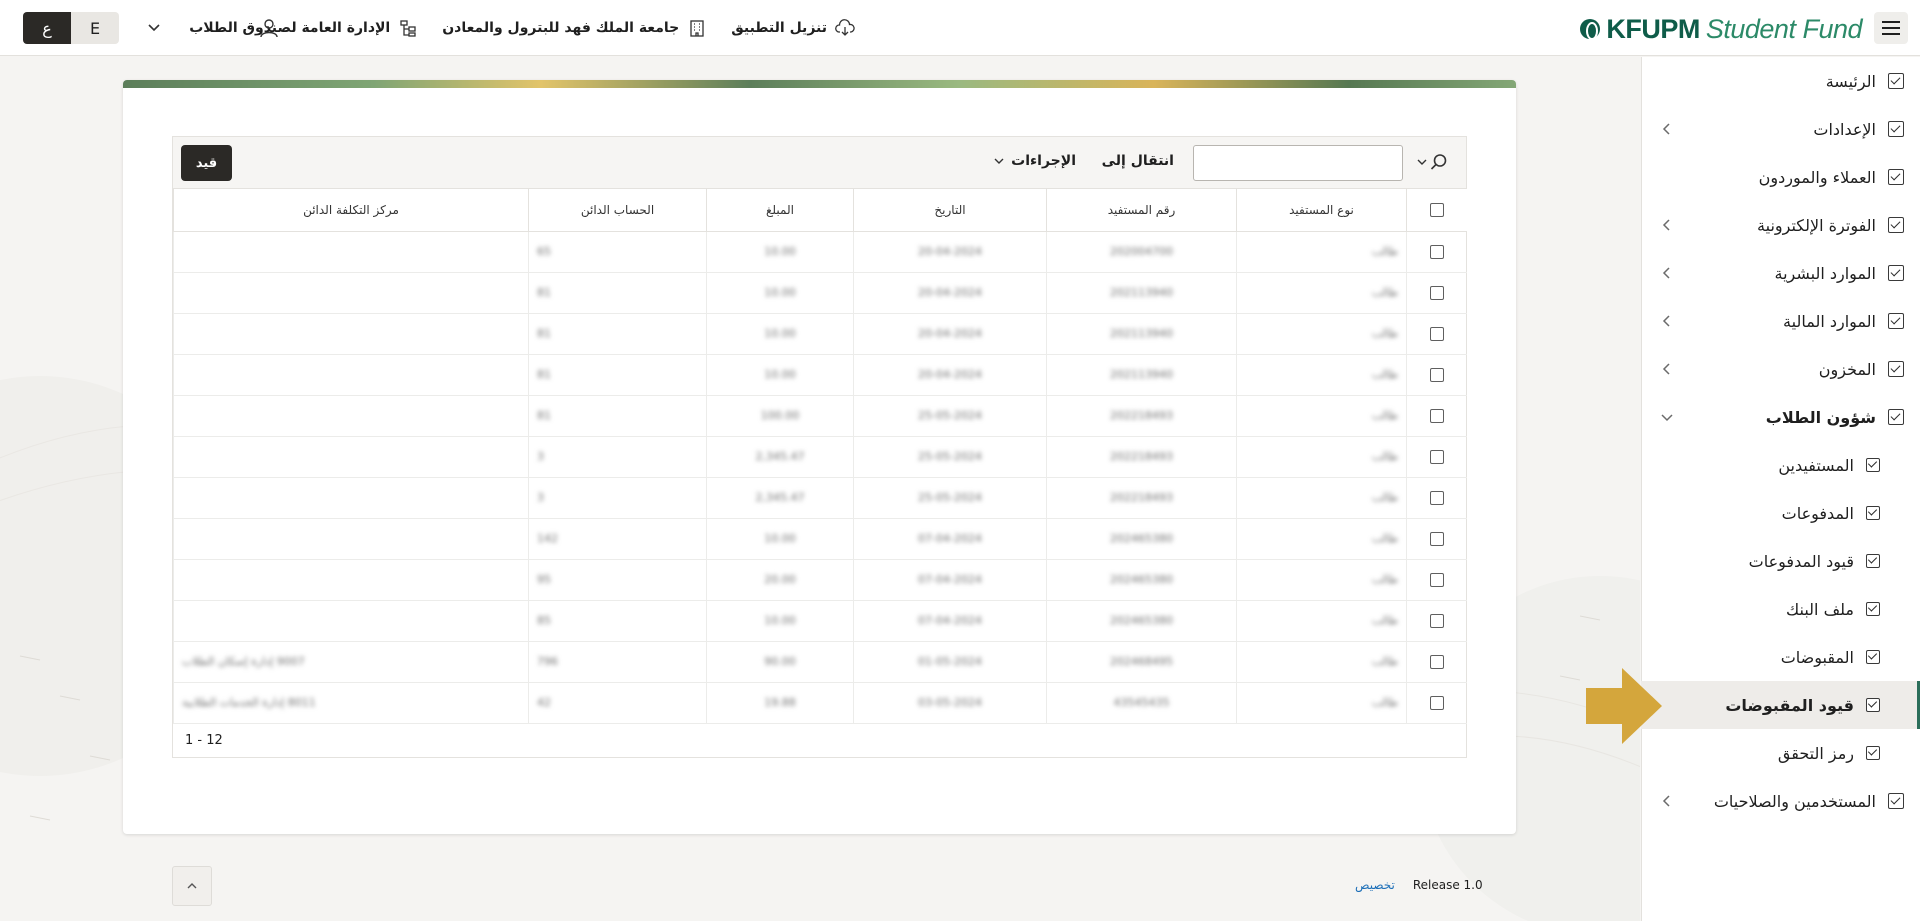  I want to click on download-app-link: تنزيل التطبيق, so click(793, 28).